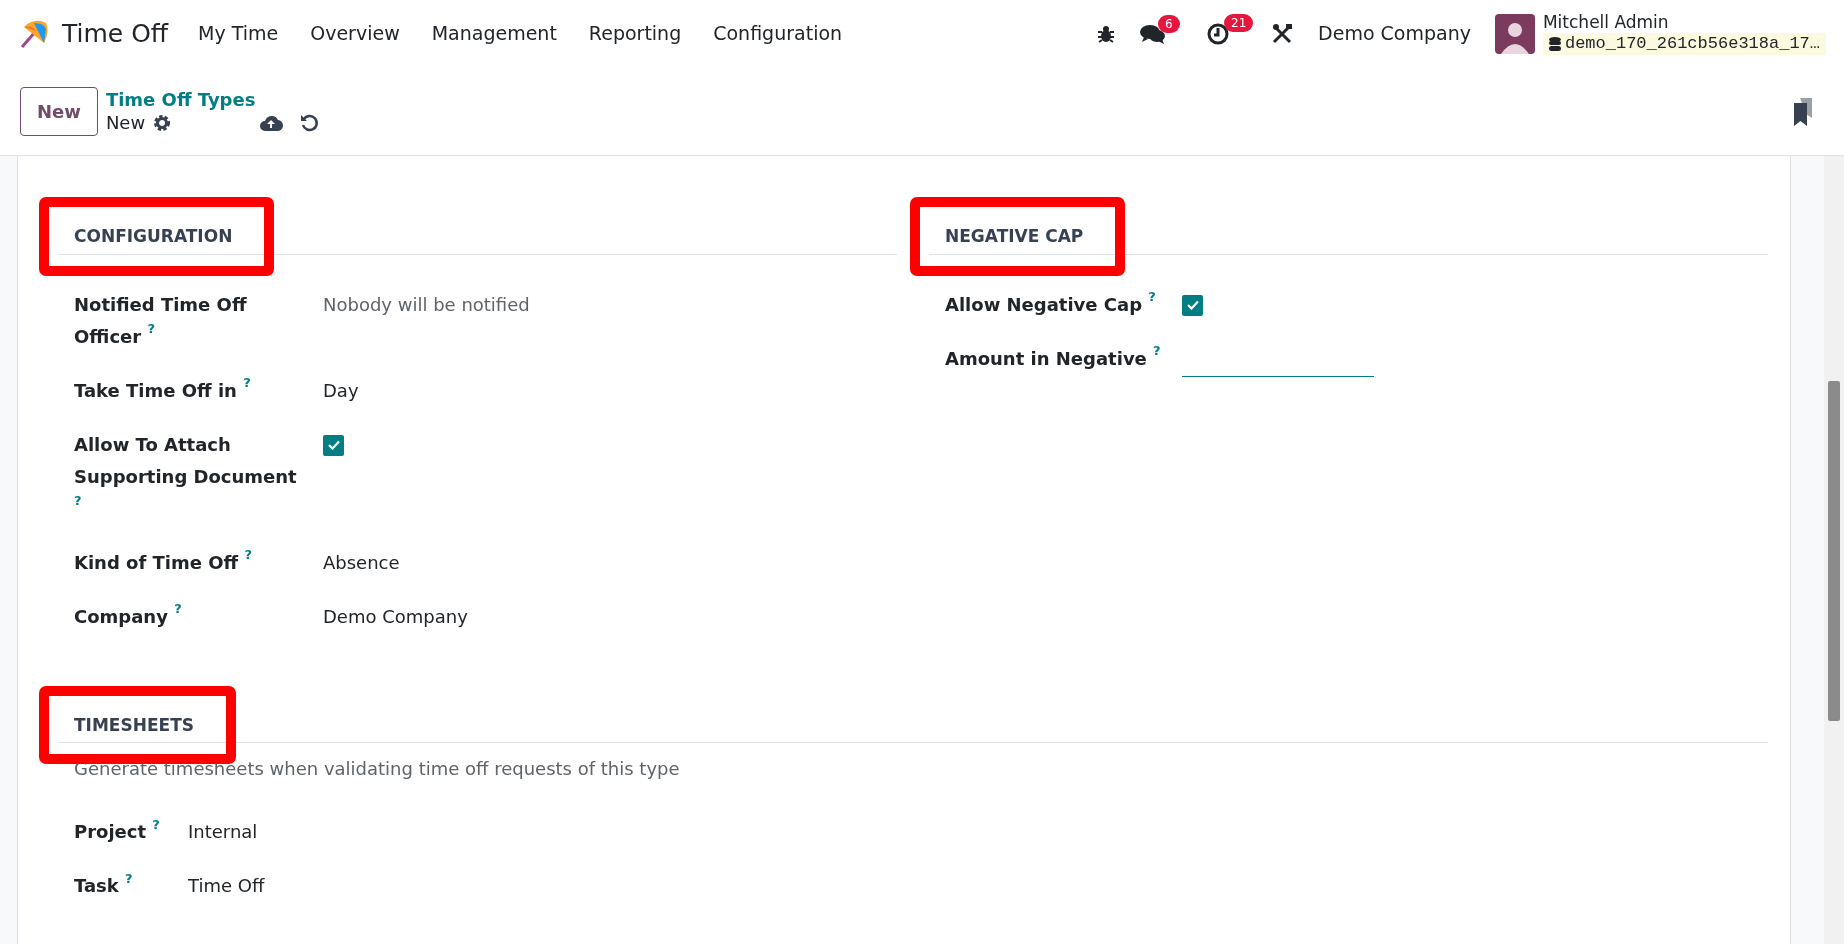  What do you see at coordinates (59, 111) in the screenshot?
I see `new-button: New` at bounding box center [59, 111].